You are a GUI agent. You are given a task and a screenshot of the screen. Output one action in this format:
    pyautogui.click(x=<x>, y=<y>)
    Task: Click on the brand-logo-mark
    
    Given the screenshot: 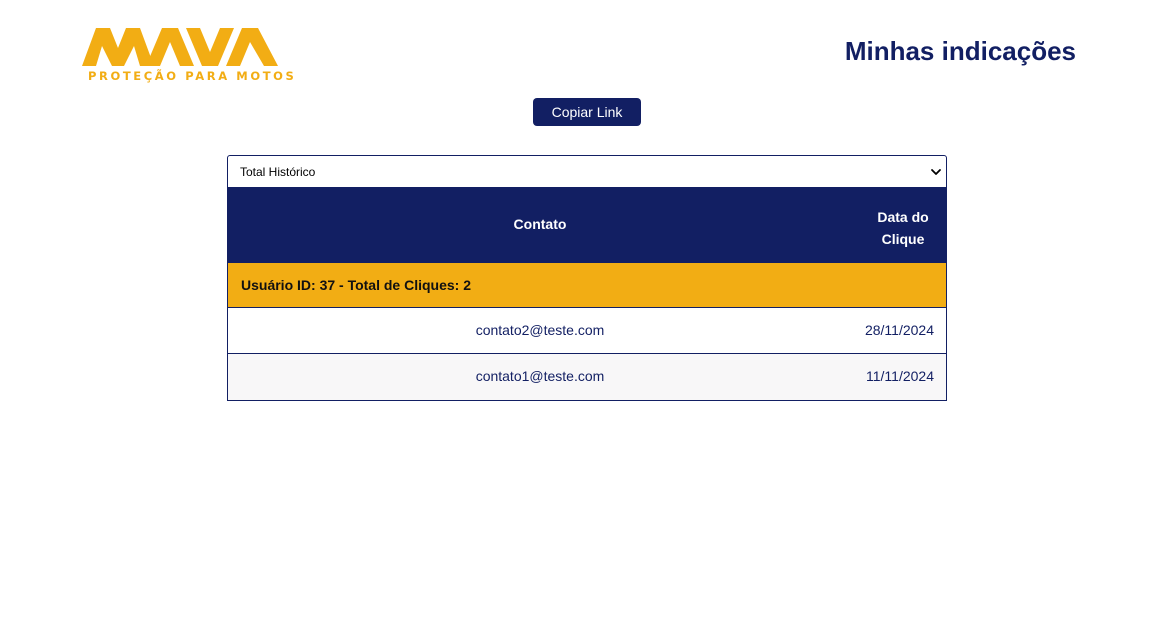 What is the action you would take?
    pyautogui.click(x=180, y=47)
    